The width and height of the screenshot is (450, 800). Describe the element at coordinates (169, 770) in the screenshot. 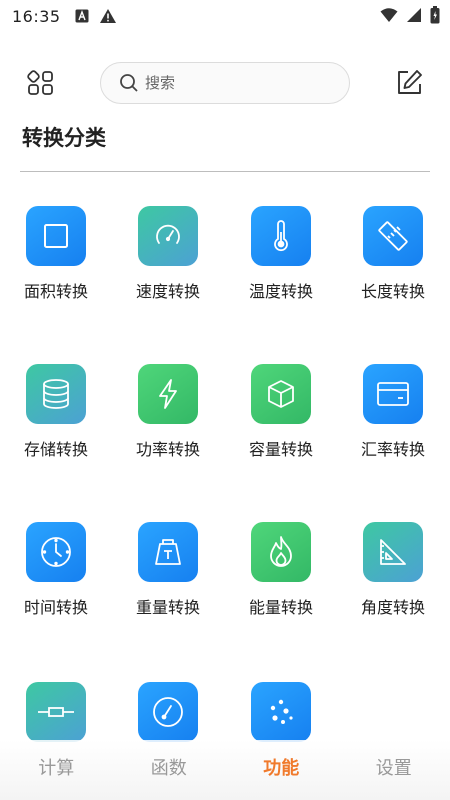

I see `tab-functions: 函数` at that location.